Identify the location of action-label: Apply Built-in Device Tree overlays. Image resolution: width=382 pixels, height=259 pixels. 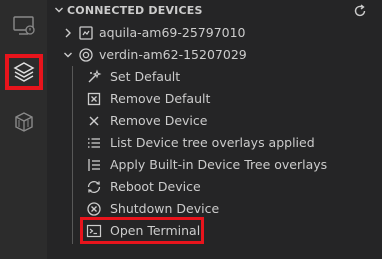
(219, 164).